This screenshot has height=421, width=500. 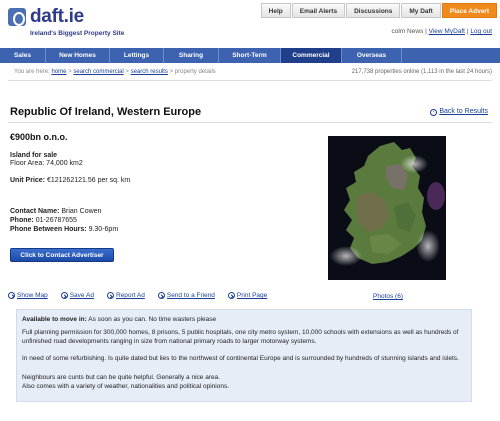 What do you see at coordinates (372, 55) in the screenshot?
I see `nav-overseas: Overseas` at bounding box center [372, 55].